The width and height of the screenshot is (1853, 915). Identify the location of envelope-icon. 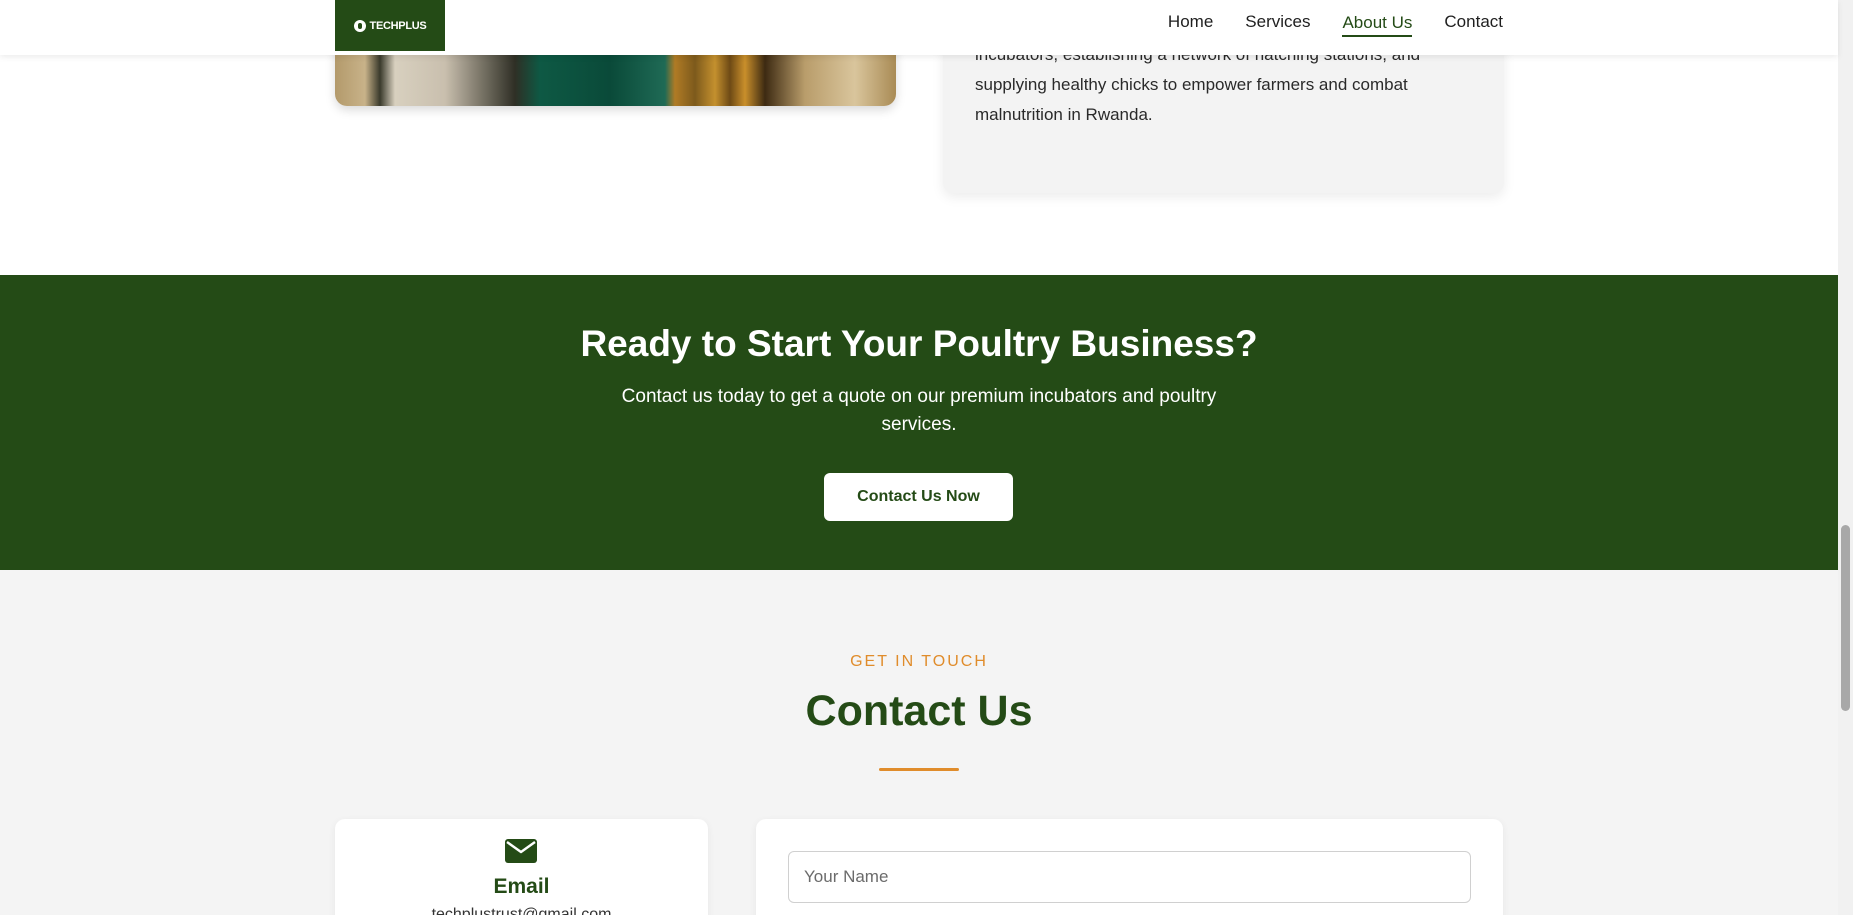
(521, 851).